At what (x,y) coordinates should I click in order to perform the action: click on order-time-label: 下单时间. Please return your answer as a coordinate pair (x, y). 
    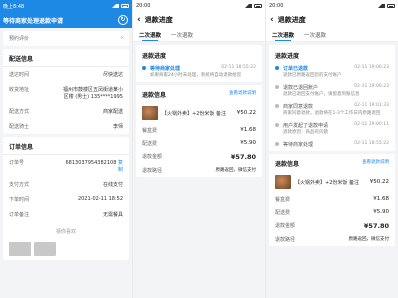
    Looking at the image, I should click on (19, 200).